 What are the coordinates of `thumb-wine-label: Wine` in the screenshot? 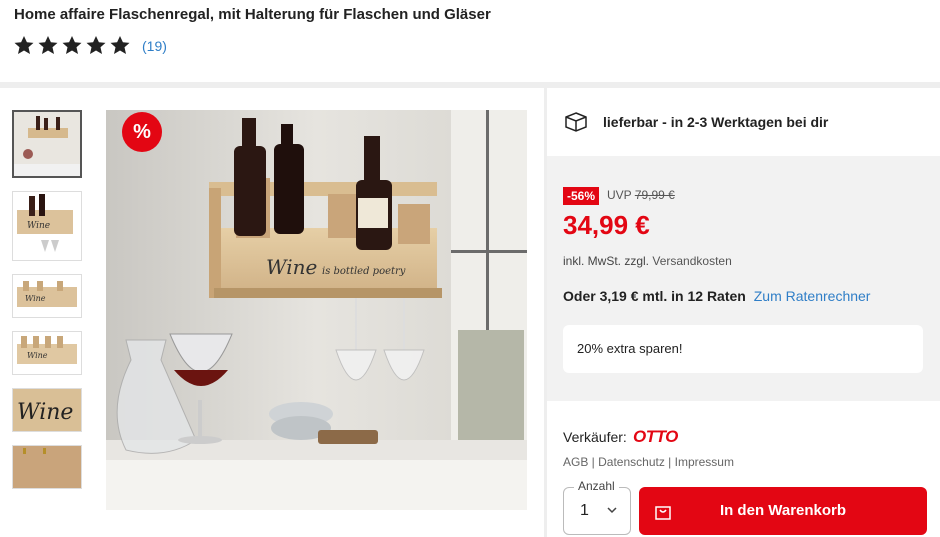 It's located at (45, 412).